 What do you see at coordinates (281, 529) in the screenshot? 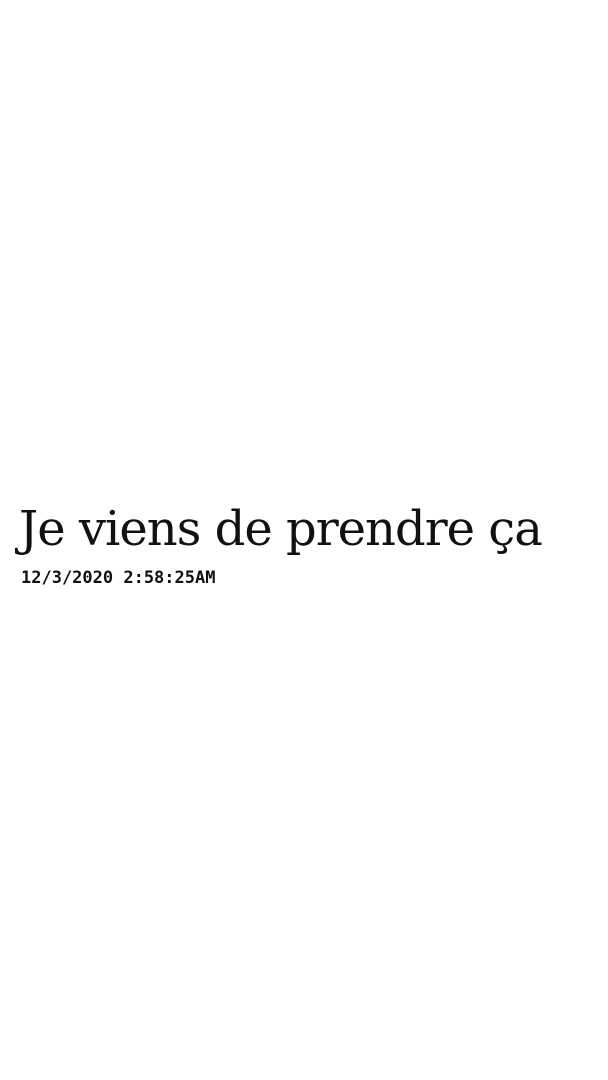
I see `post-title: Je viens de prendre ça` at bounding box center [281, 529].